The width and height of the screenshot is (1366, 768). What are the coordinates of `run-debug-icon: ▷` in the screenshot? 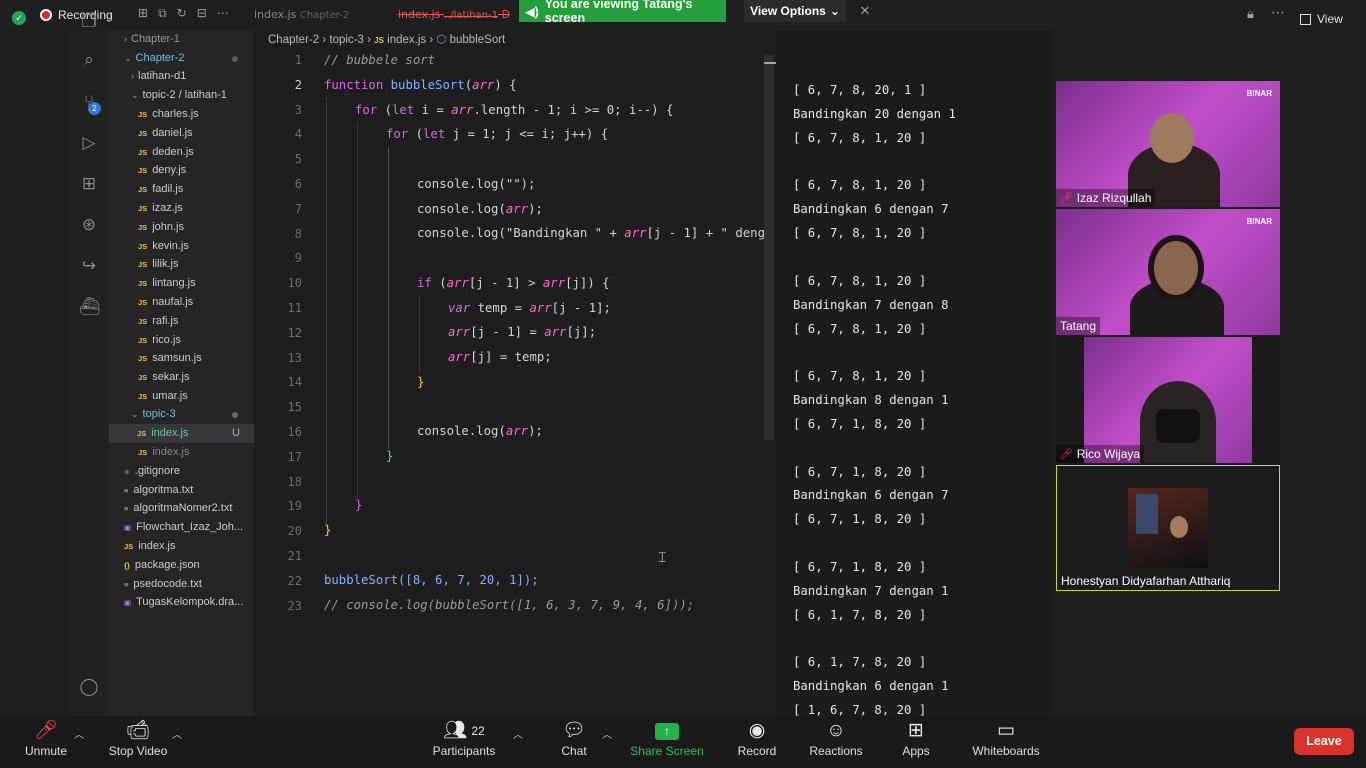 It's located at (89, 143).